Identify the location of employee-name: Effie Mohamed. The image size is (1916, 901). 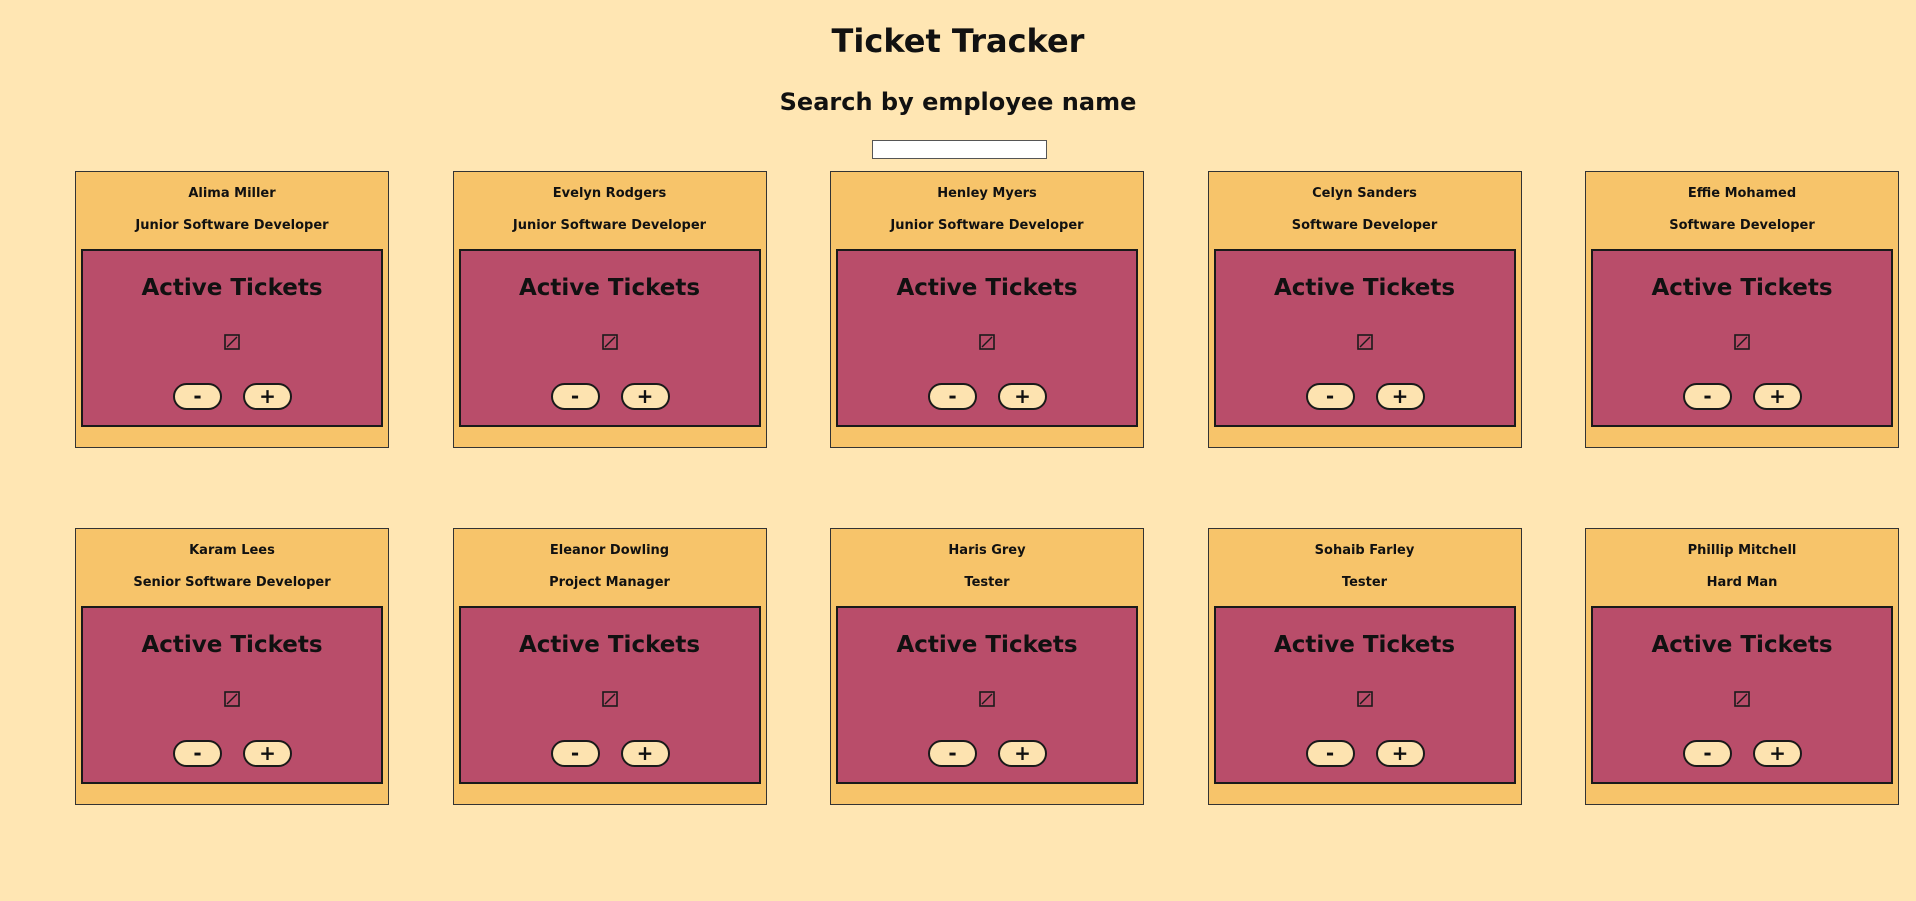
(1742, 193).